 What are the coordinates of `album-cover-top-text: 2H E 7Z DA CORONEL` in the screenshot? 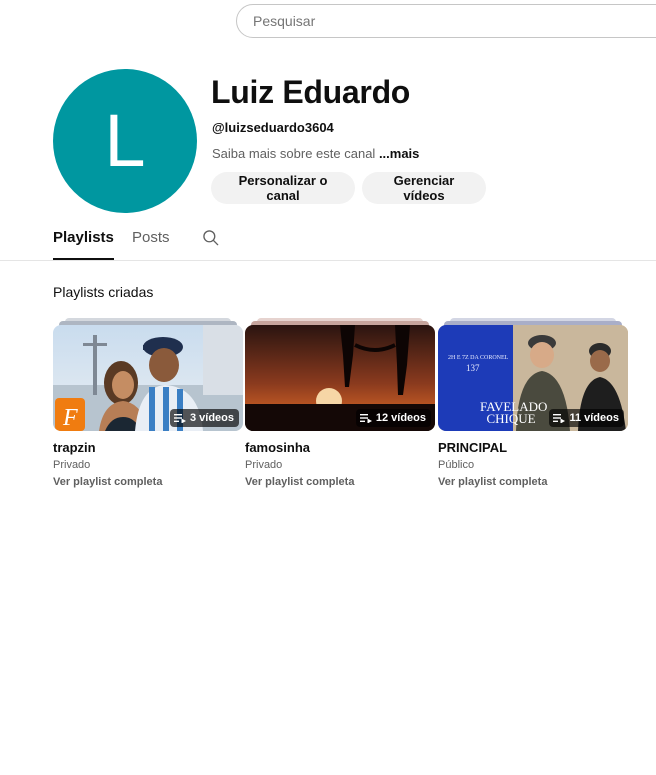 It's located at (478, 358).